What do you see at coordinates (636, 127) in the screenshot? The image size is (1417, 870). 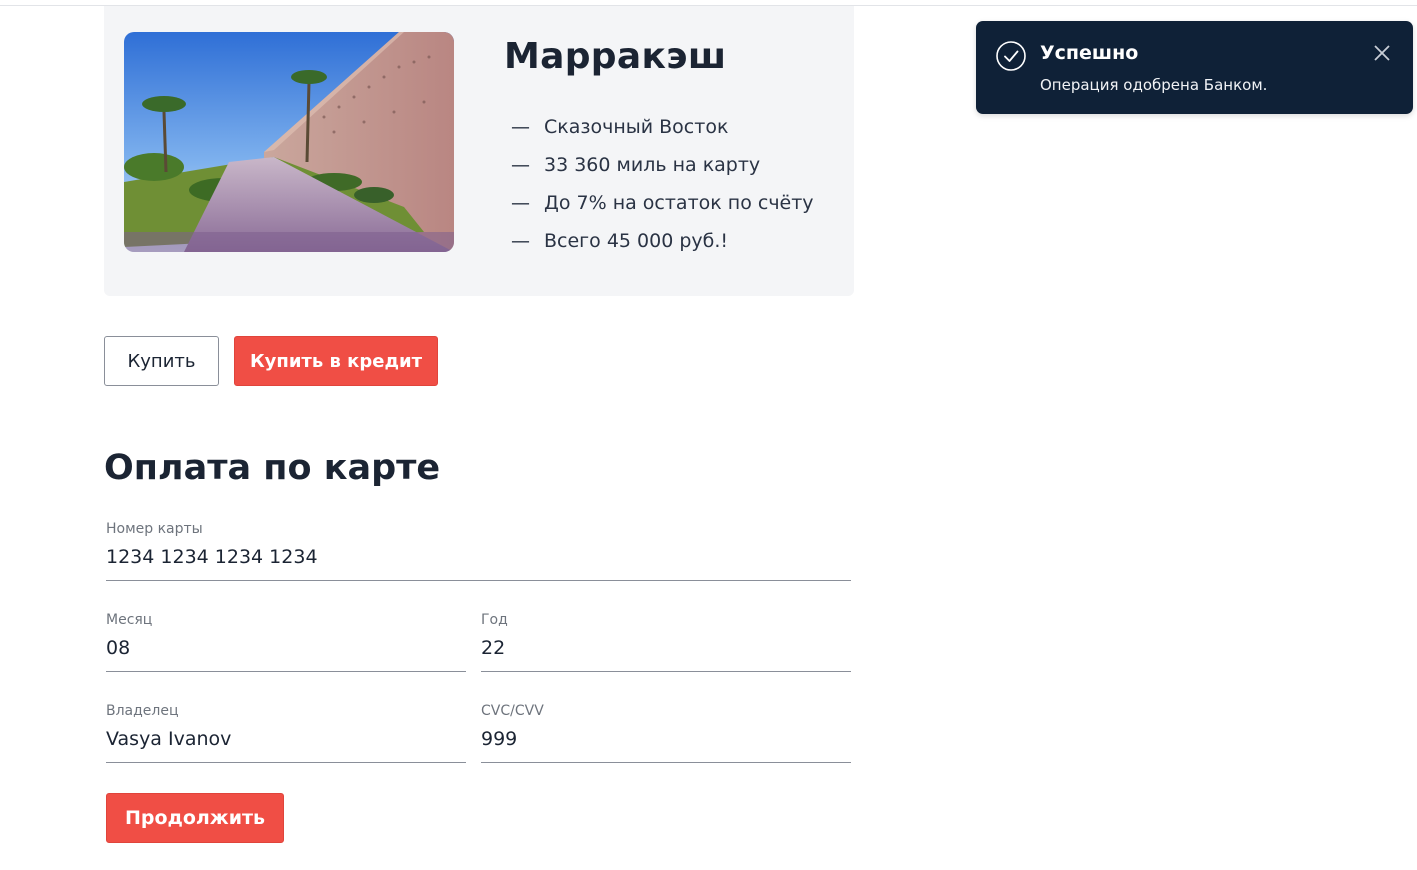 I see `offer-feature-text: Сказочный Восток` at bounding box center [636, 127].